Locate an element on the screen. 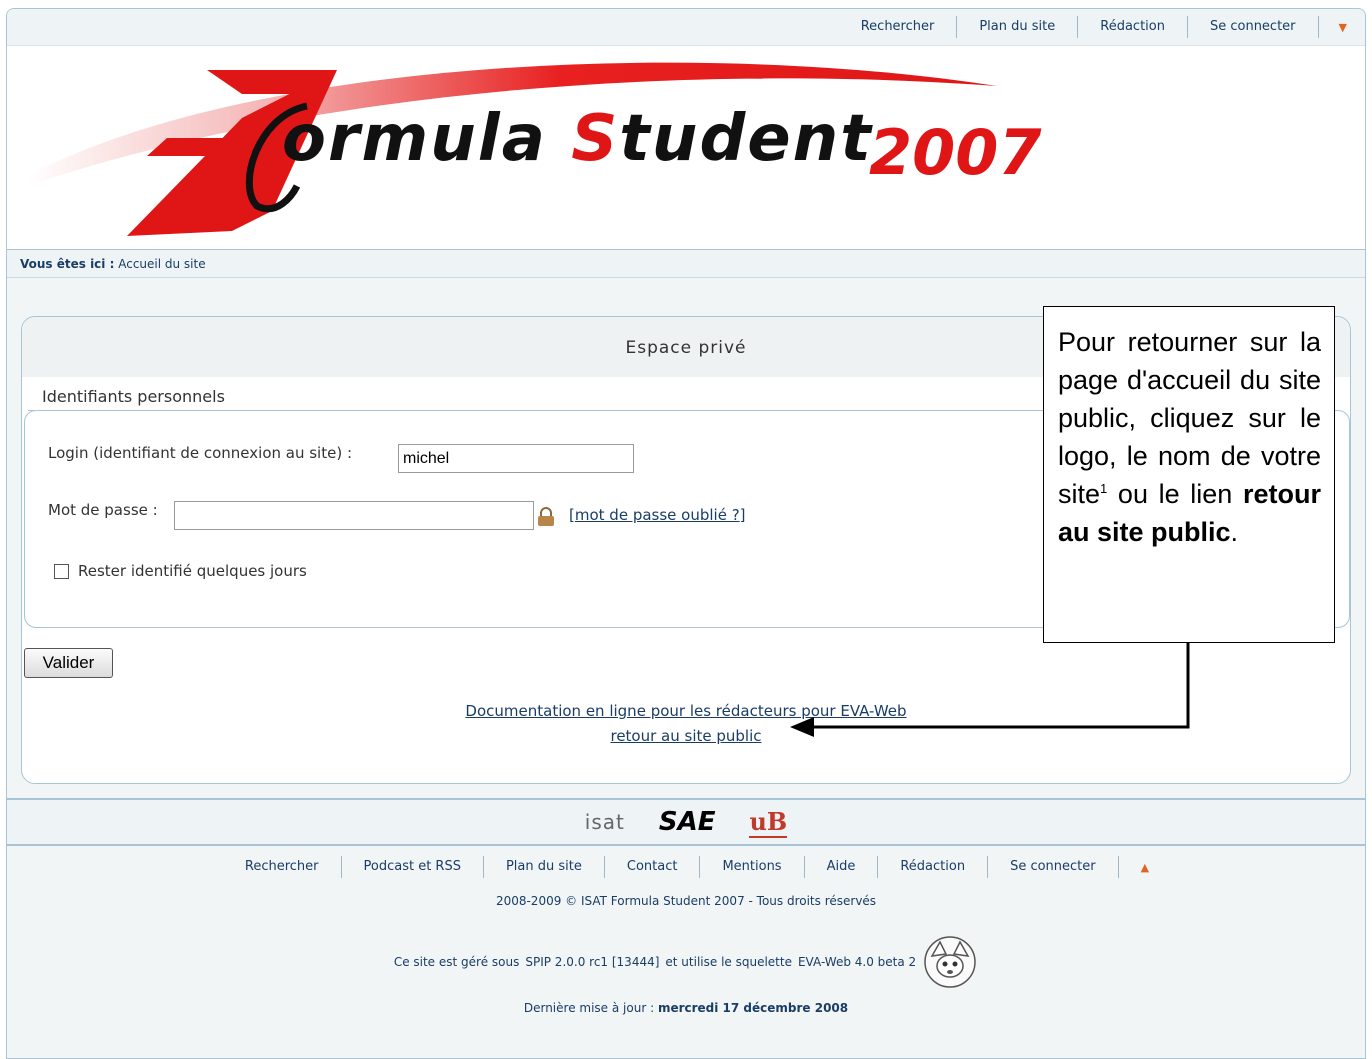  forgot-close-bracket: ] is located at coordinates (742, 515).